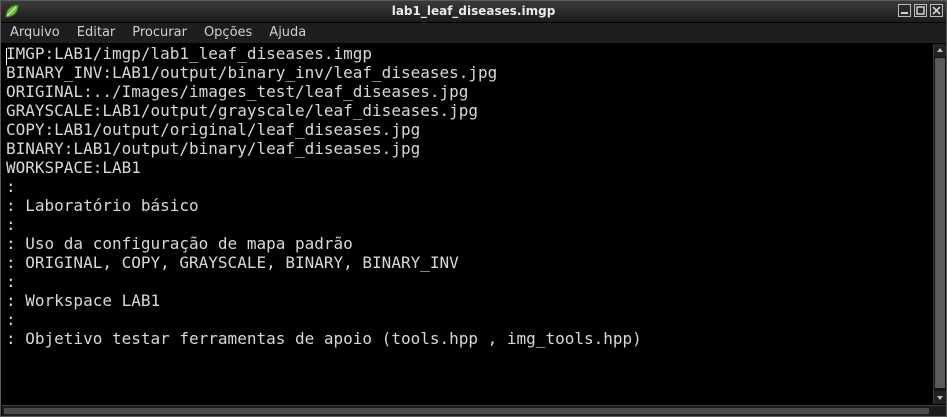 This screenshot has width=947, height=417. I want to click on scroll-down-button, so click(940, 397).